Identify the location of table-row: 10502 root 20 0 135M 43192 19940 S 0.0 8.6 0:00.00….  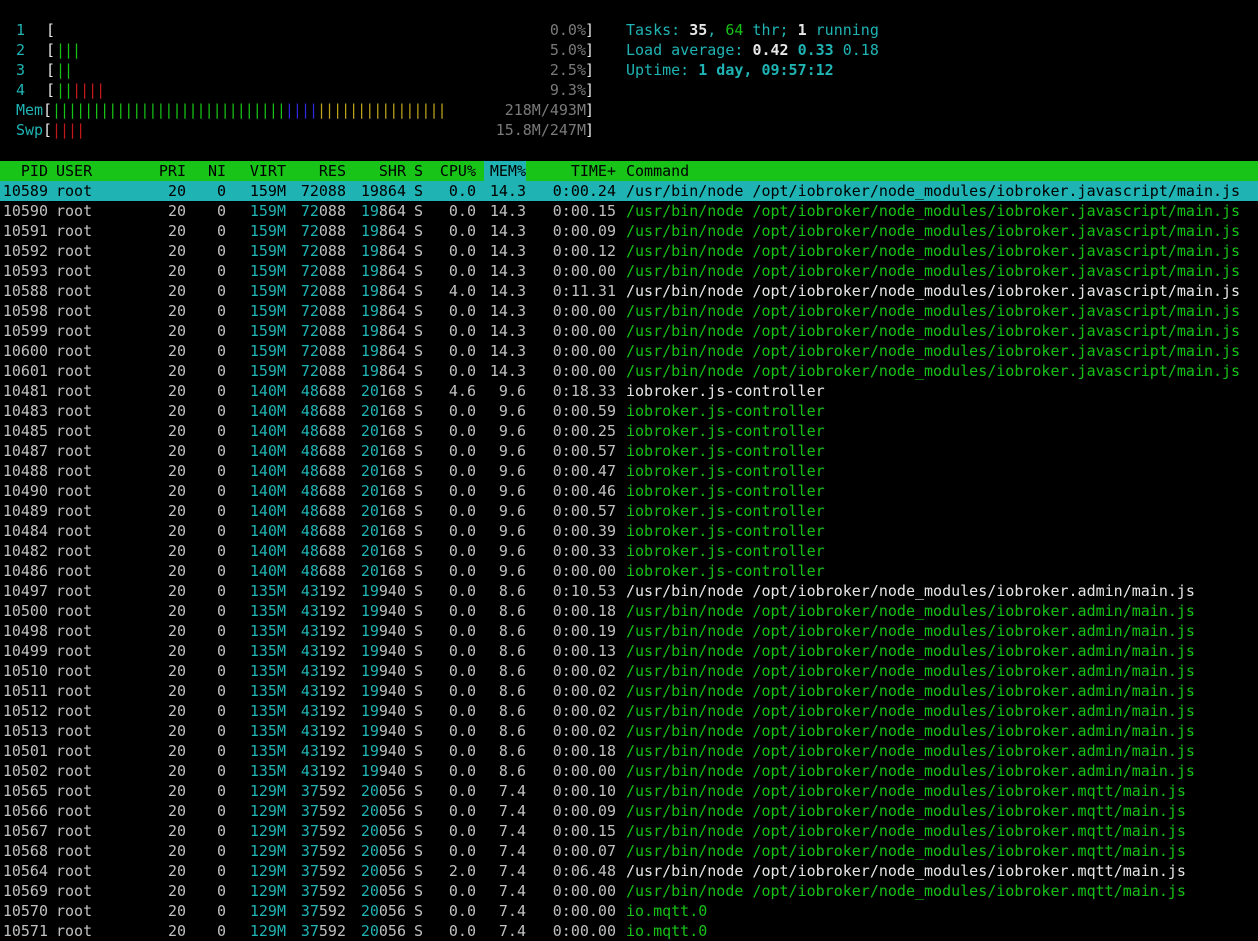
(629, 771).